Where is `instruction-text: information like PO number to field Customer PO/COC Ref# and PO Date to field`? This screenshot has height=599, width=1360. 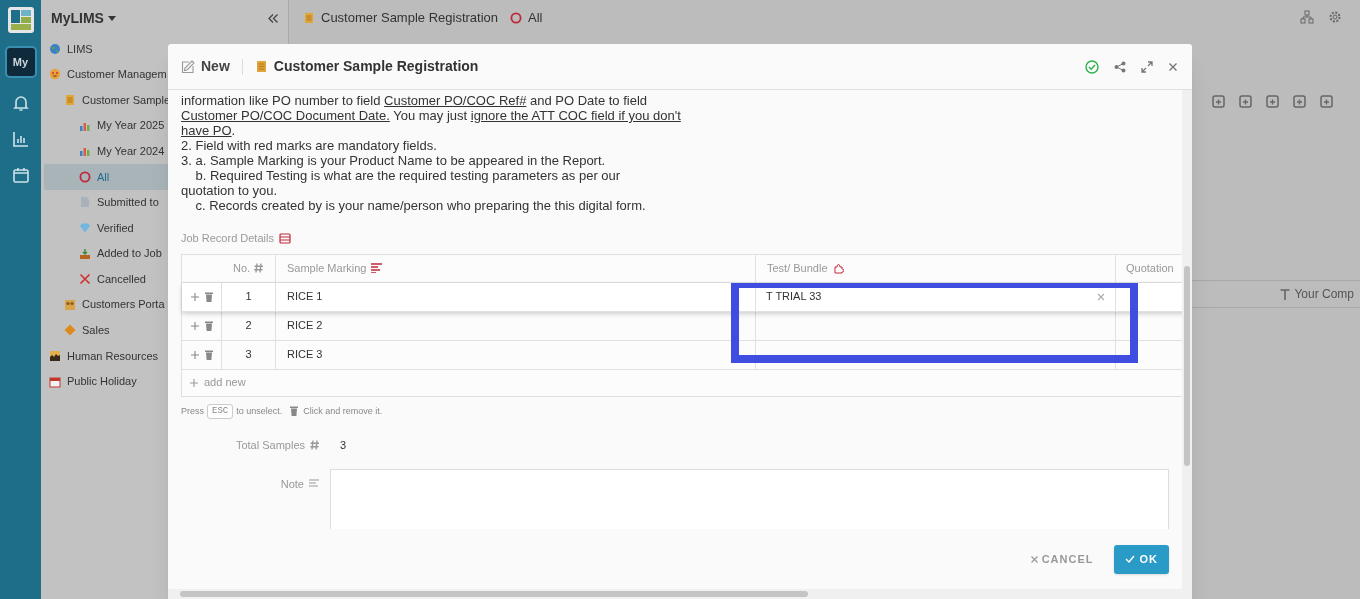
instruction-text: information like PO number to field Customer PO/COC Ref# and PO Date to field is located at coordinates (415, 100).